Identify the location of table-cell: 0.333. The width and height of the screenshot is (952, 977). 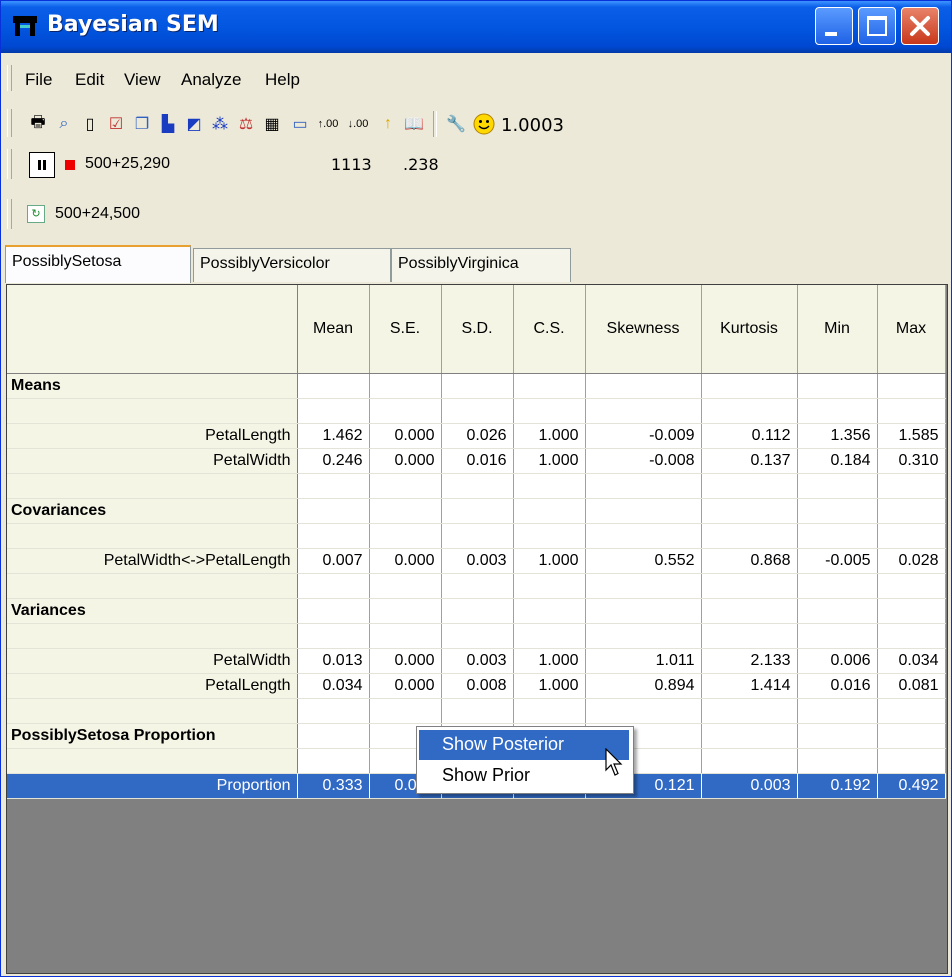
(333, 786).